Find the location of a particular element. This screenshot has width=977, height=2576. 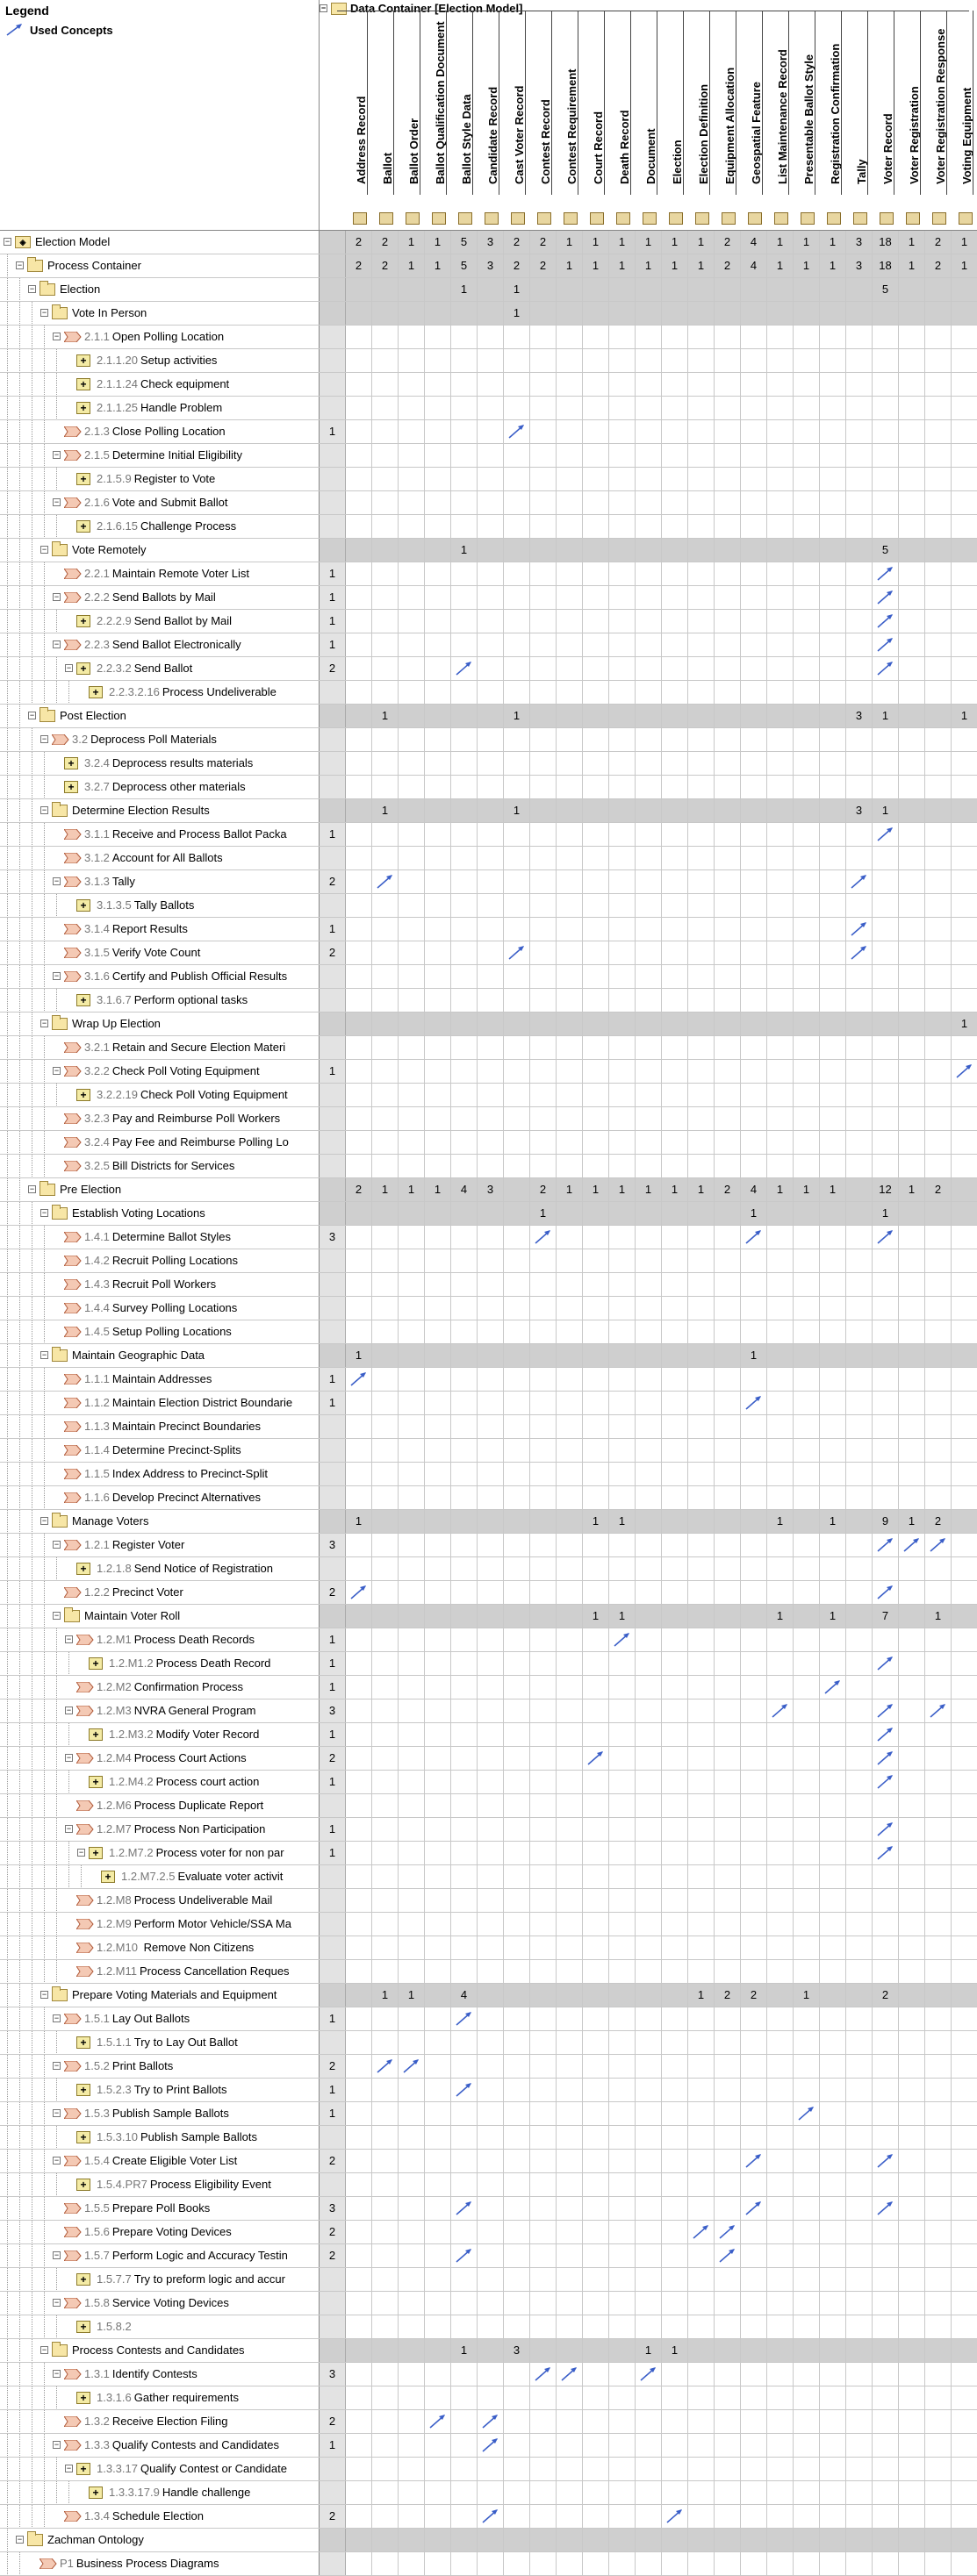

table-row: 1.4.1 Determine Ballot Styles 3 is located at coordinates (488, 1237).